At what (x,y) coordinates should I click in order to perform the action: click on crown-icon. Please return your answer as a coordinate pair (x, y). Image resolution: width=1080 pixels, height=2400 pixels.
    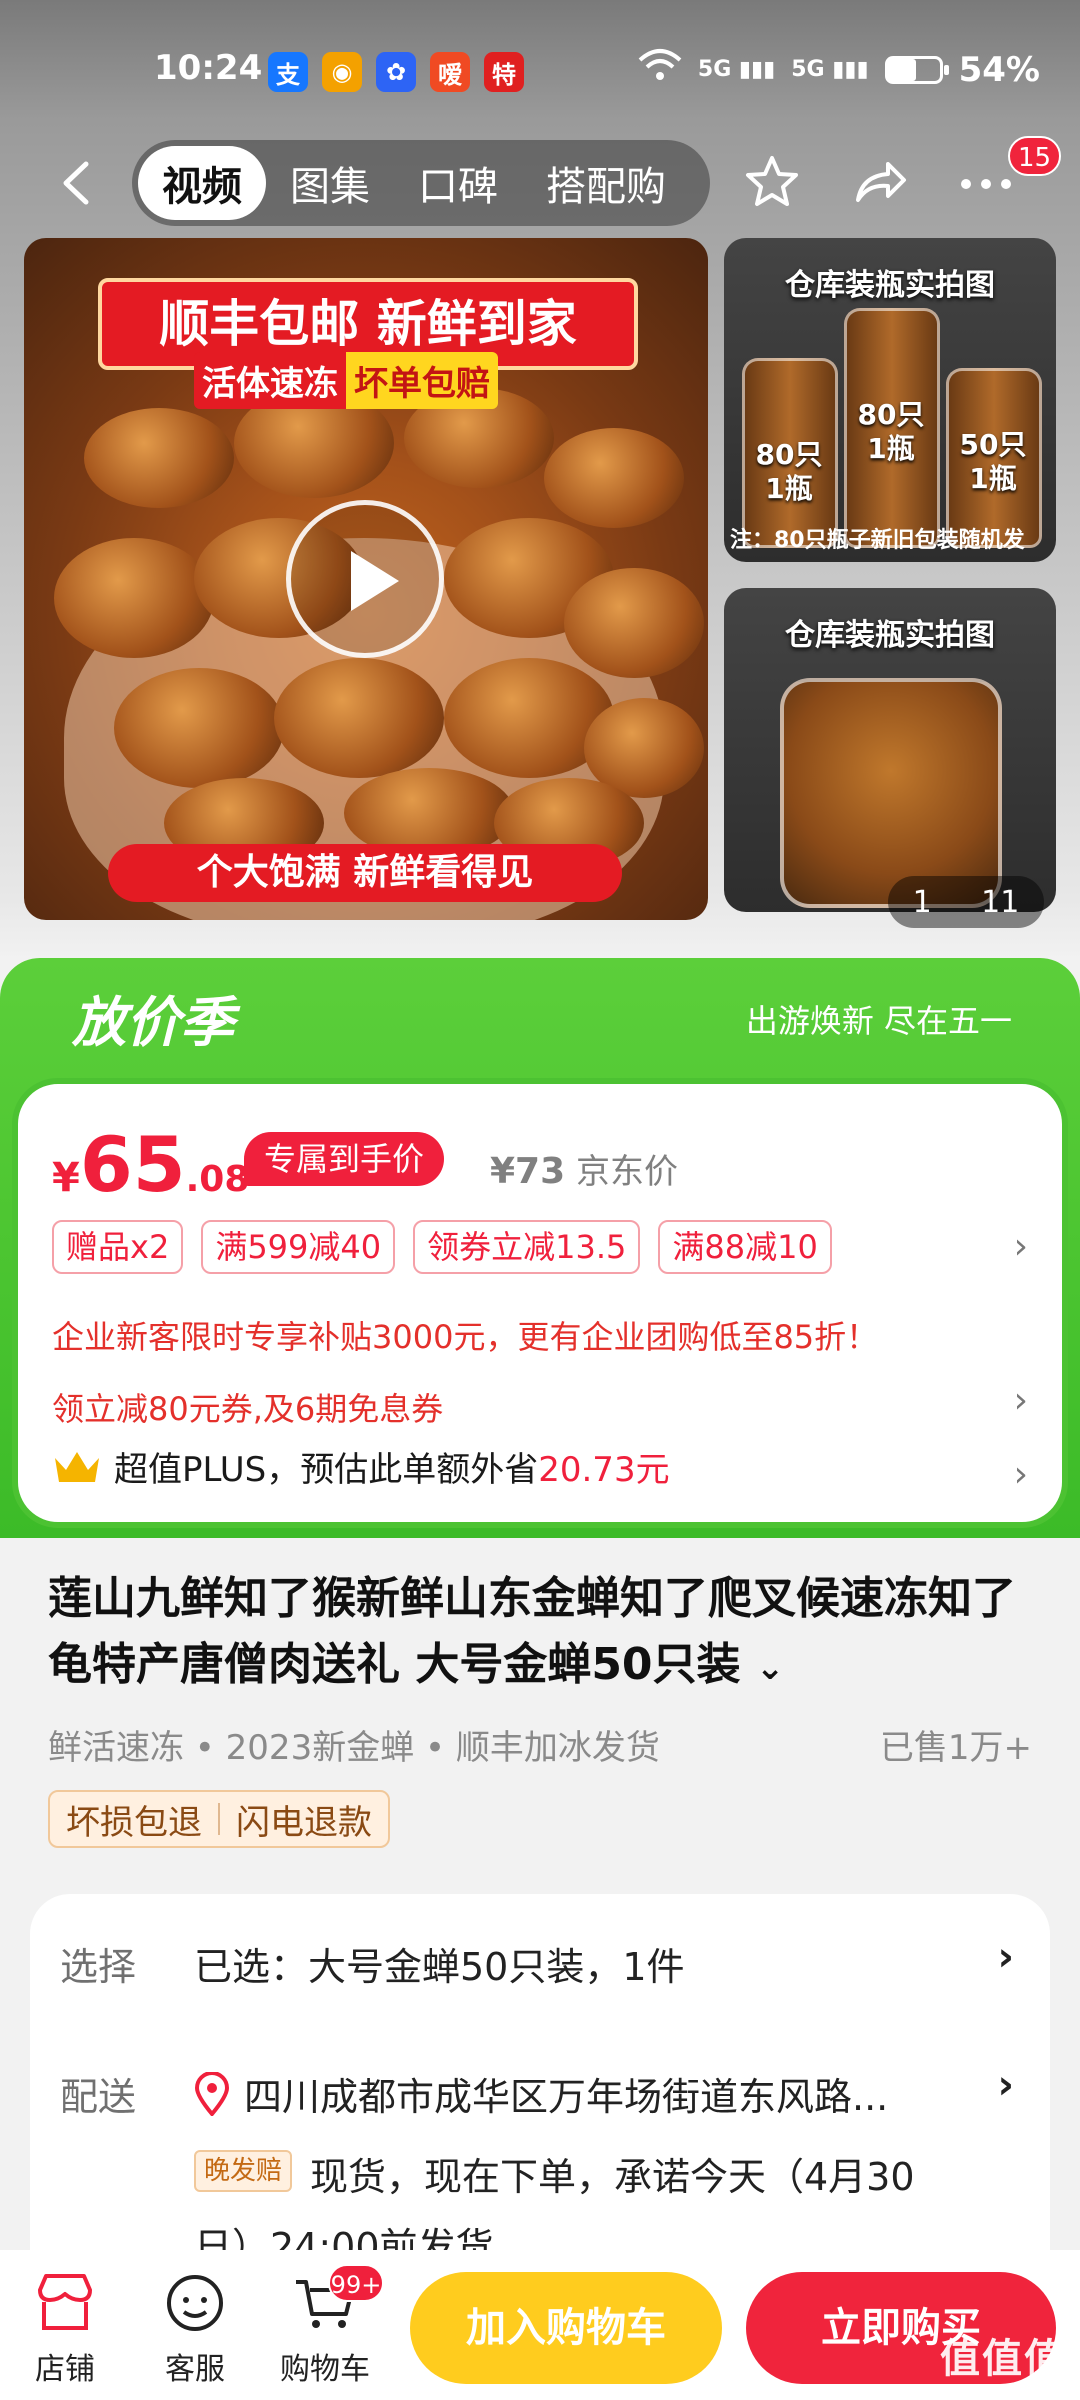
    Looking at the image, I should click on (77, 1467).